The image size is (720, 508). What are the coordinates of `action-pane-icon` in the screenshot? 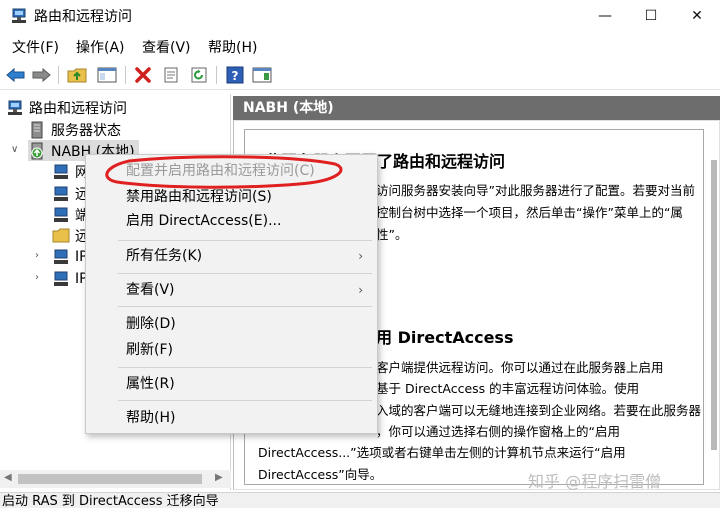 It's located at (262, 75).